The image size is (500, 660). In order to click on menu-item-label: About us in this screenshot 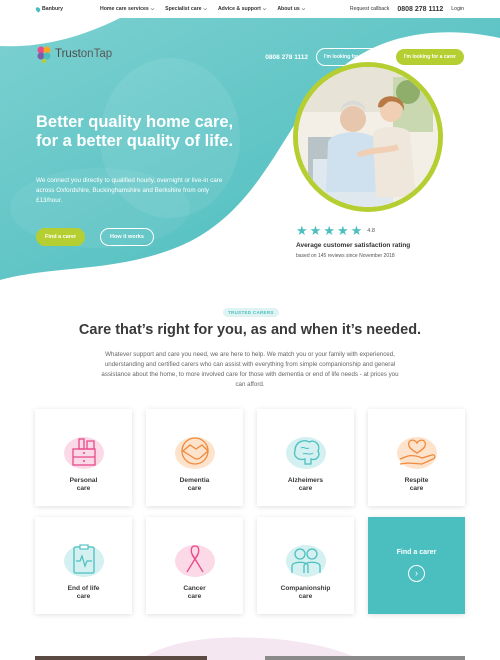, I will do `click(288, 9)`.